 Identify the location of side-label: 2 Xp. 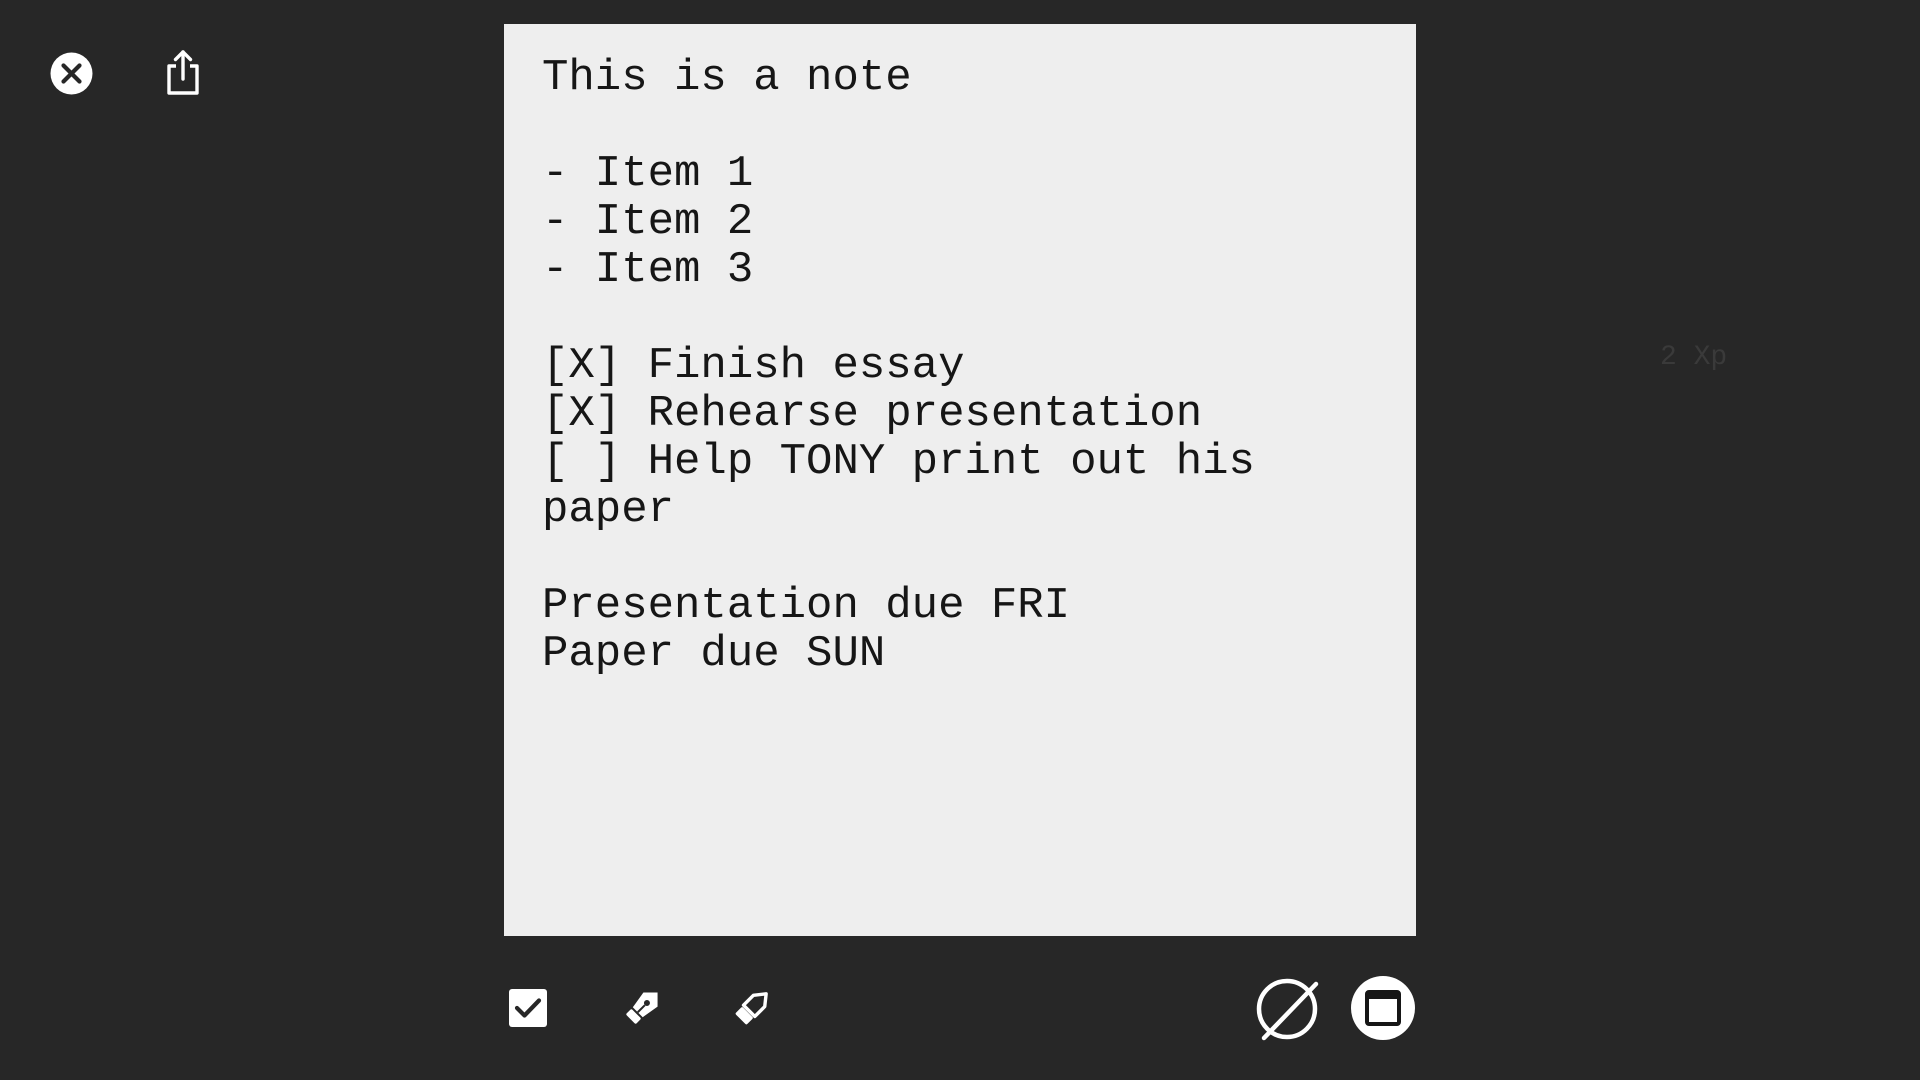
(1694, 357).